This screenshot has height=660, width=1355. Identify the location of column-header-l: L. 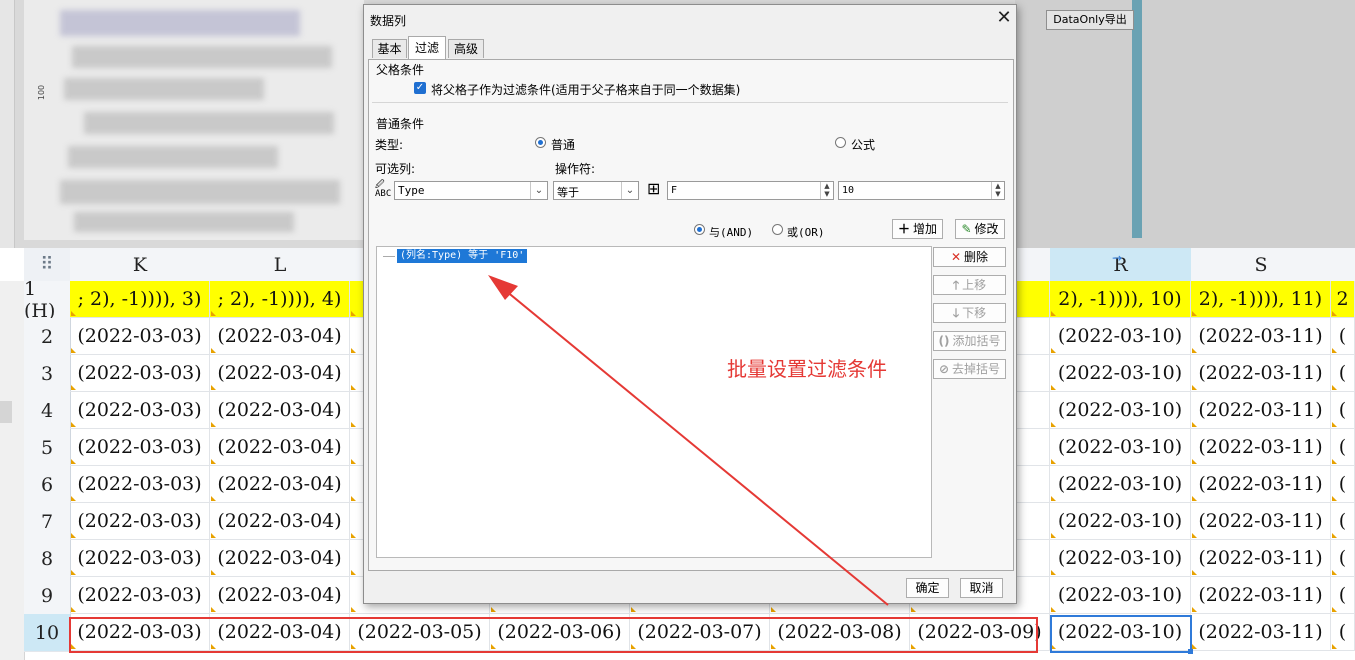
(280, 265).